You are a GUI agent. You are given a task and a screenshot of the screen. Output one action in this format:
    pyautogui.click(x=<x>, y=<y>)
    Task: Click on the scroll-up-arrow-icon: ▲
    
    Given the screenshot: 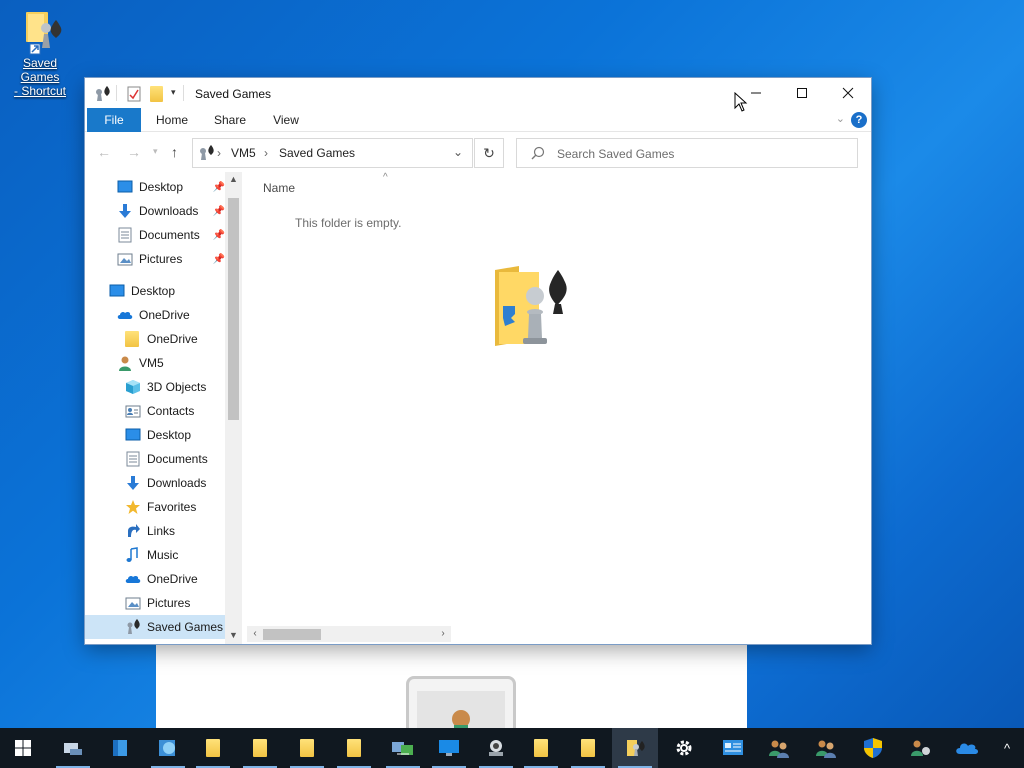 What is the action you would take?
    pyautogui.click(x=233, y=179)
    